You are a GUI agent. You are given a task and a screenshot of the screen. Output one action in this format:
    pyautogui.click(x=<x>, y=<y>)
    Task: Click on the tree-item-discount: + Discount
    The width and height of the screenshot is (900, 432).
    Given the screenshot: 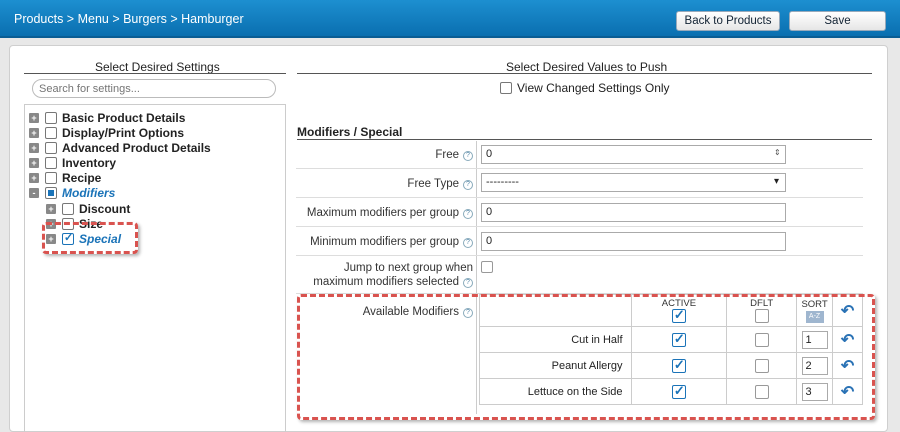 What is the action you would take?
    pyautogui.click(x=88, y=209)
    